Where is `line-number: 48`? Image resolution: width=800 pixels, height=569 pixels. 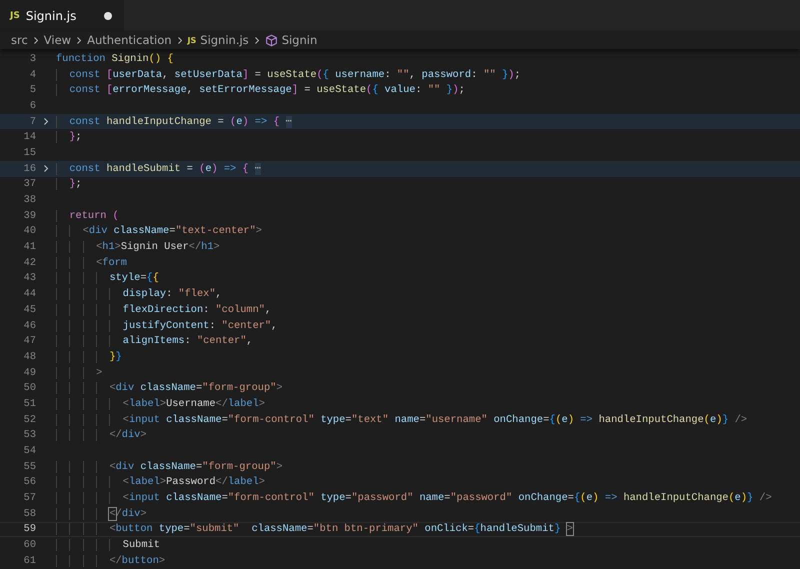
line-number: 48 is located at coordinates (29, 356).